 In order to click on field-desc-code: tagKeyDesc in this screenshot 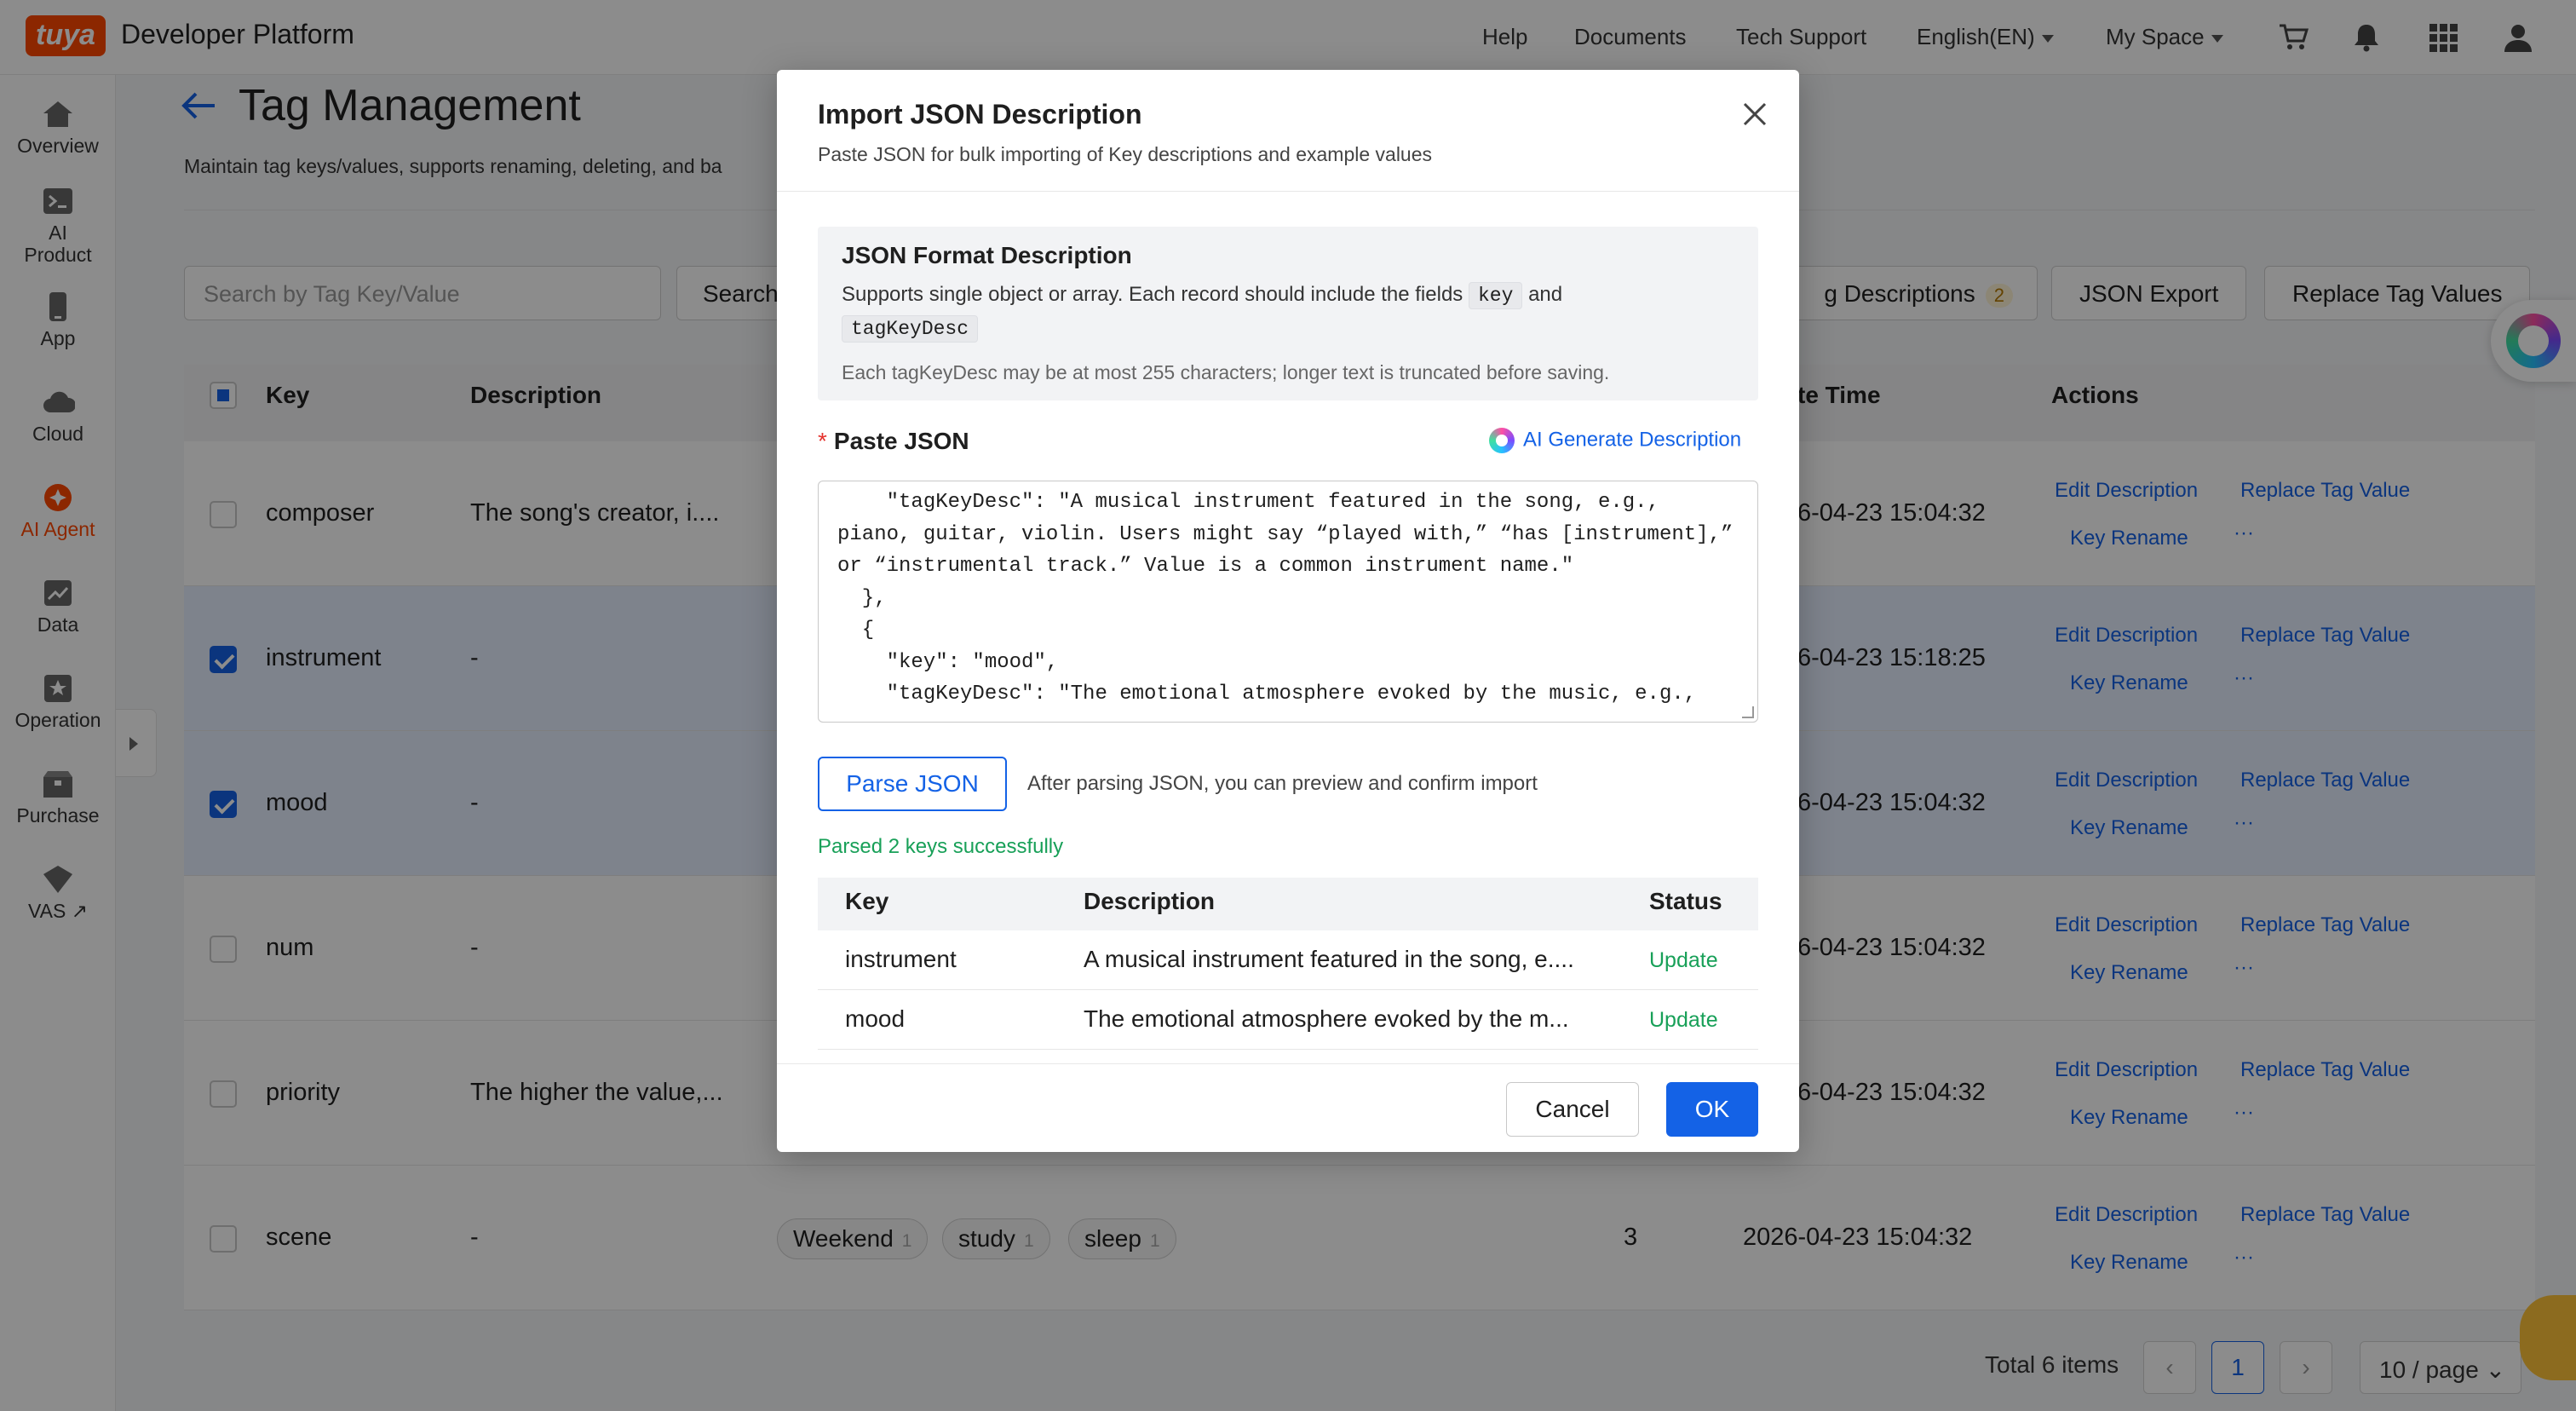, I will do `click(911, 329)`.